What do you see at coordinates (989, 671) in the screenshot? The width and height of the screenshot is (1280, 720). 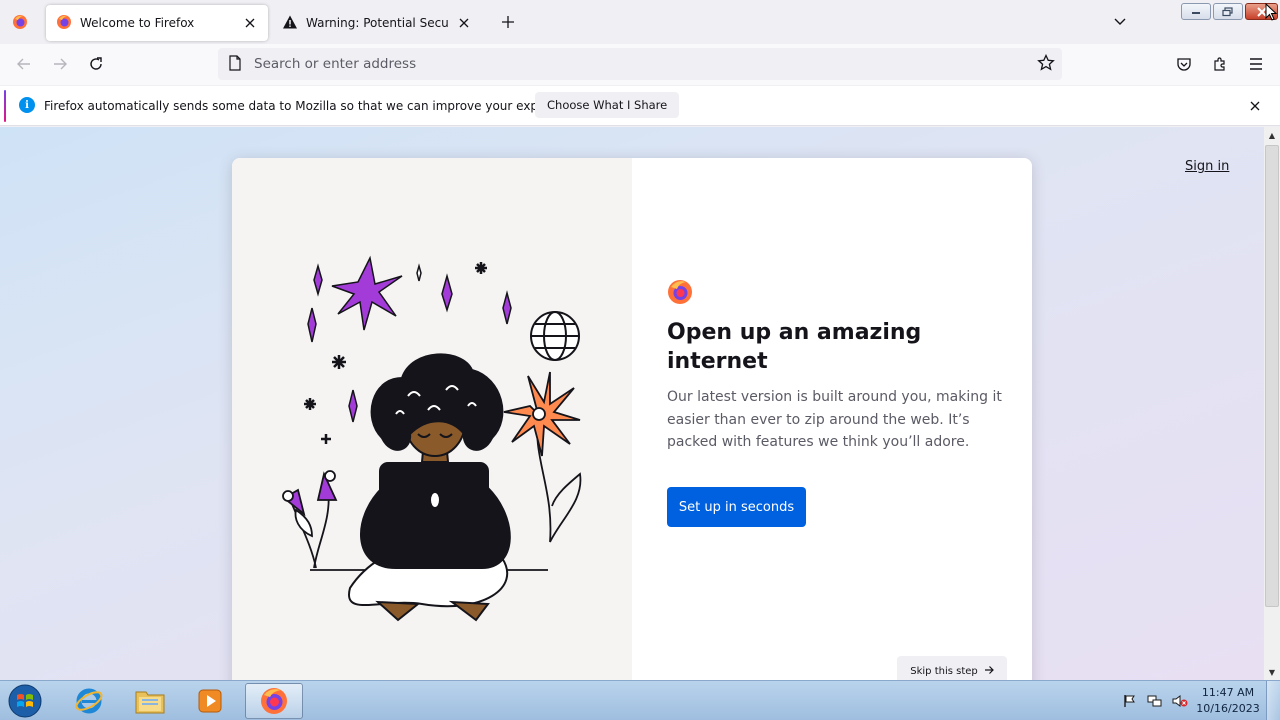 I see `arrow-right-icon` at bounding box center [989, 671].